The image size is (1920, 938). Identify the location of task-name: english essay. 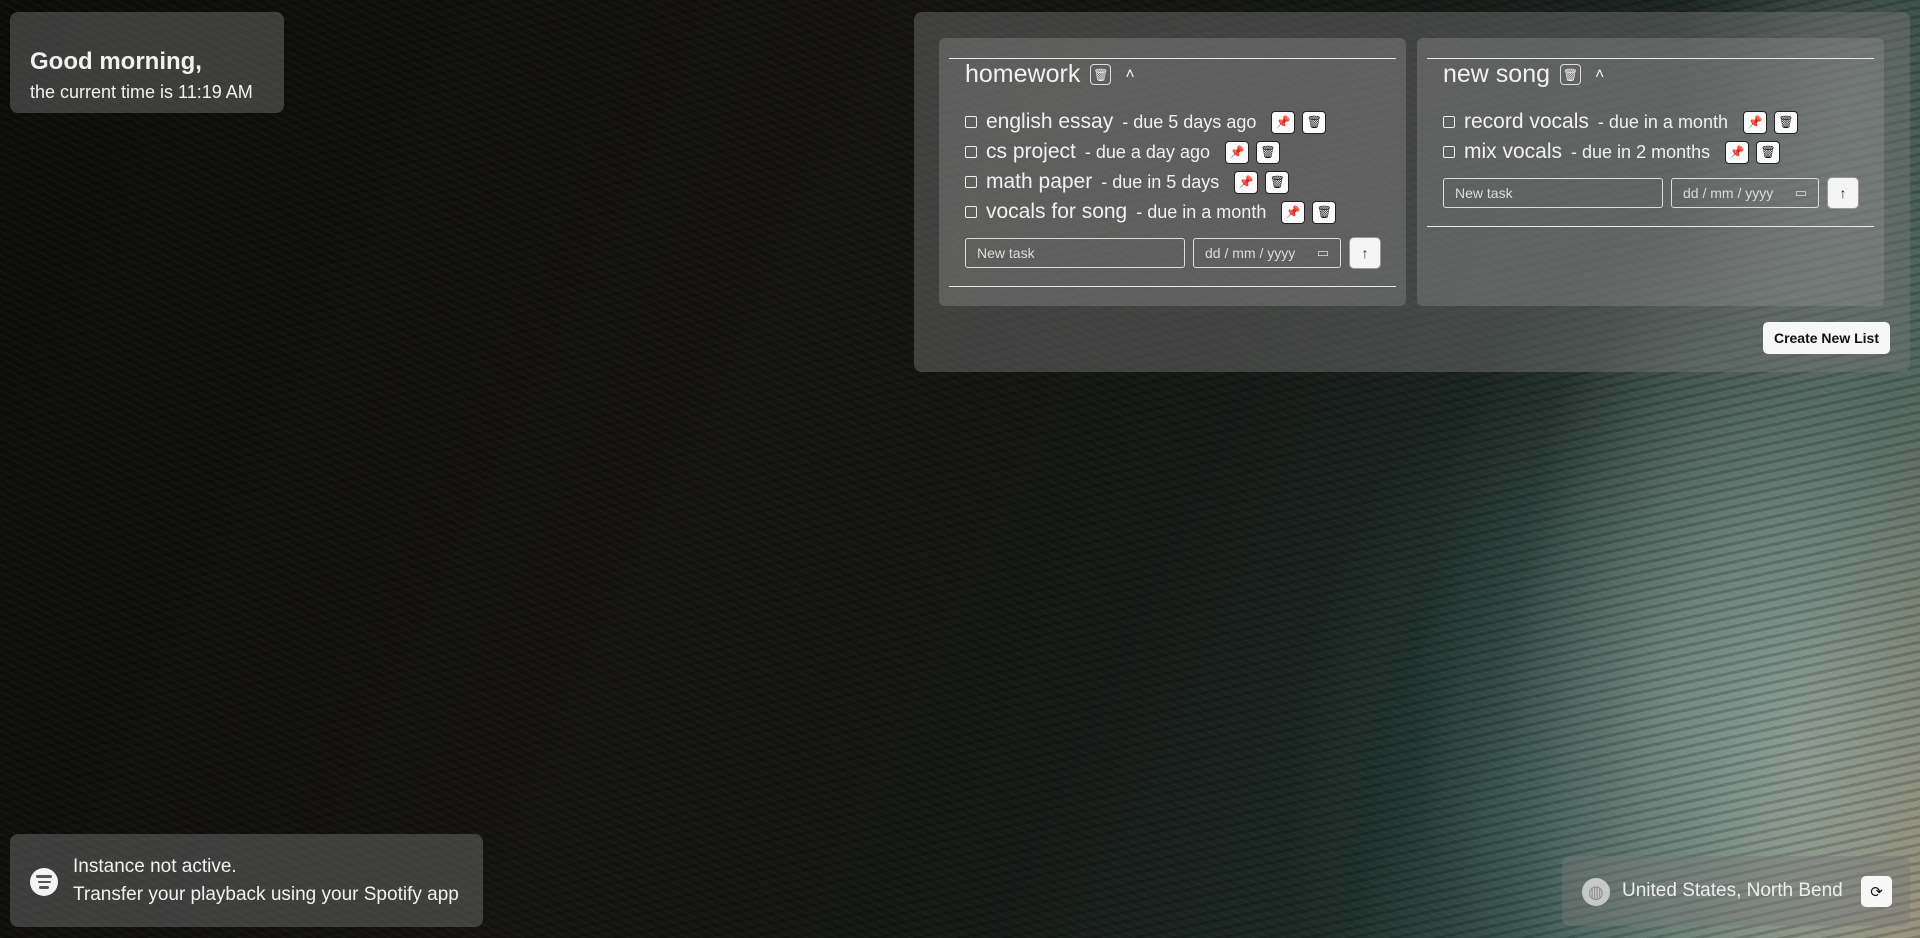
(1050, 121).